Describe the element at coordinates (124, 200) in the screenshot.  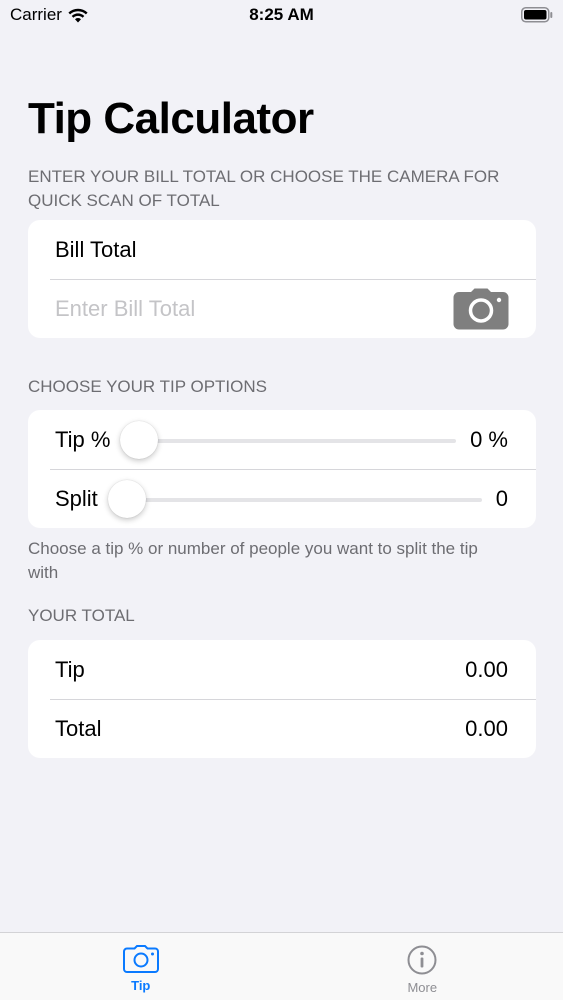
I see `bill-header-line-2: QUICK SCAN OF TOTAL` at that location.